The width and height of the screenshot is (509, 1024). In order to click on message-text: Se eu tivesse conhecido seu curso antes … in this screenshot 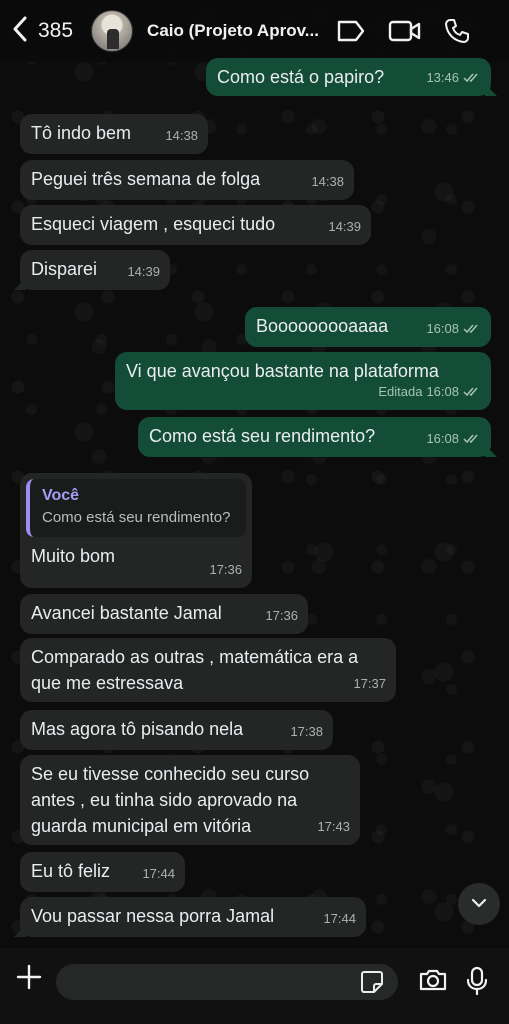, I will do `click(170, 800)`.